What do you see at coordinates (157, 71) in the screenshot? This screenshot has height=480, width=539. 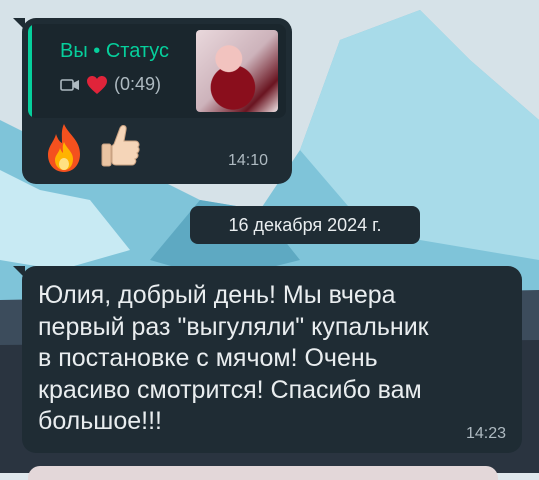 I see `quoted-status: Вы • Статус (0:49)` at bounding box center [157, 71].